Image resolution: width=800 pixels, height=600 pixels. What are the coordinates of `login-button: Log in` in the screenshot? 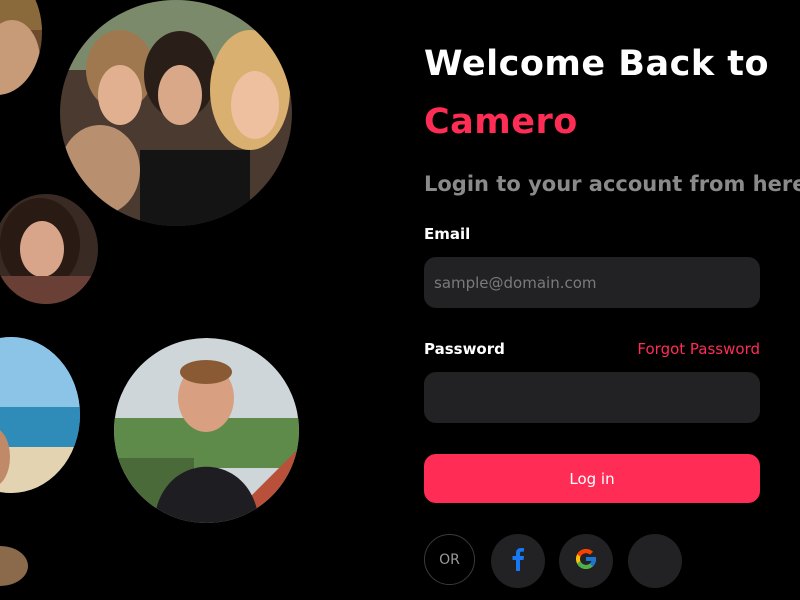 It's located at (592, 478).